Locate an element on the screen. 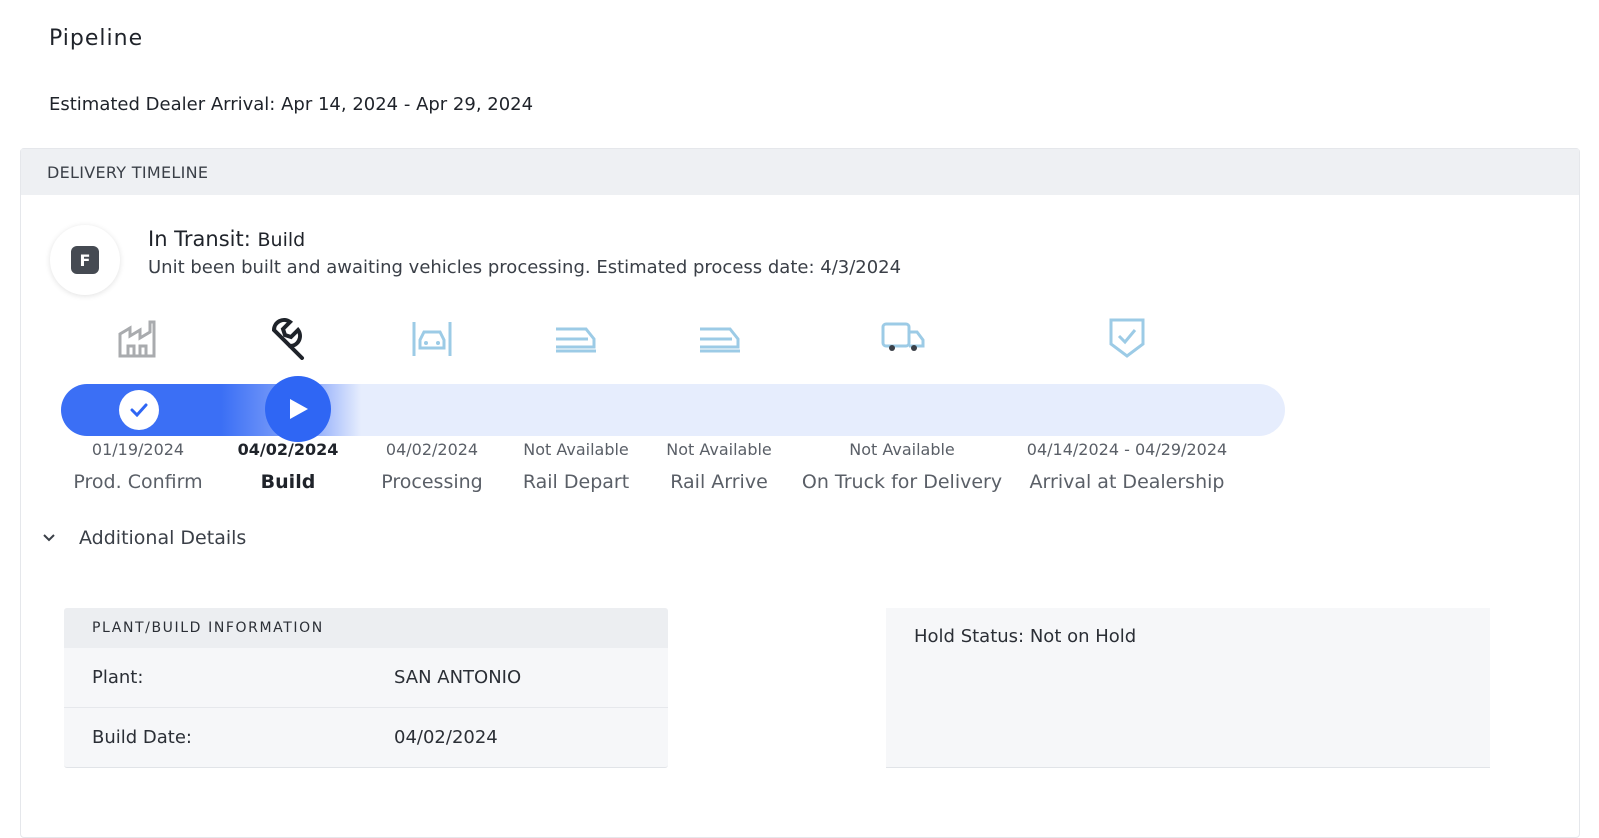  factory-icon is located at coordinates (138, 338).